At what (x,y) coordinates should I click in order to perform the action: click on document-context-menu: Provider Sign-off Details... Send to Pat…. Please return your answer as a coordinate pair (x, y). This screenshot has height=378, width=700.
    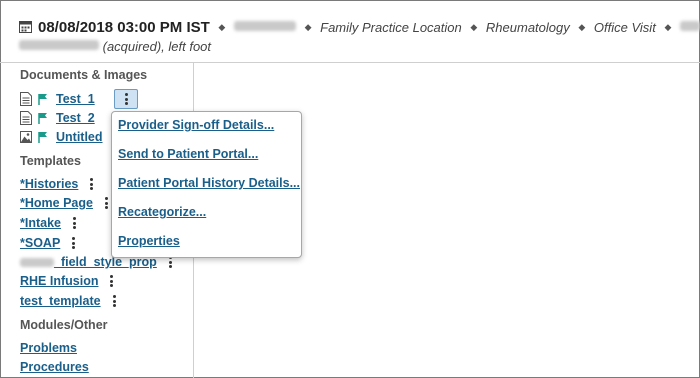
    Looking at the image, I should click on (206, 184).